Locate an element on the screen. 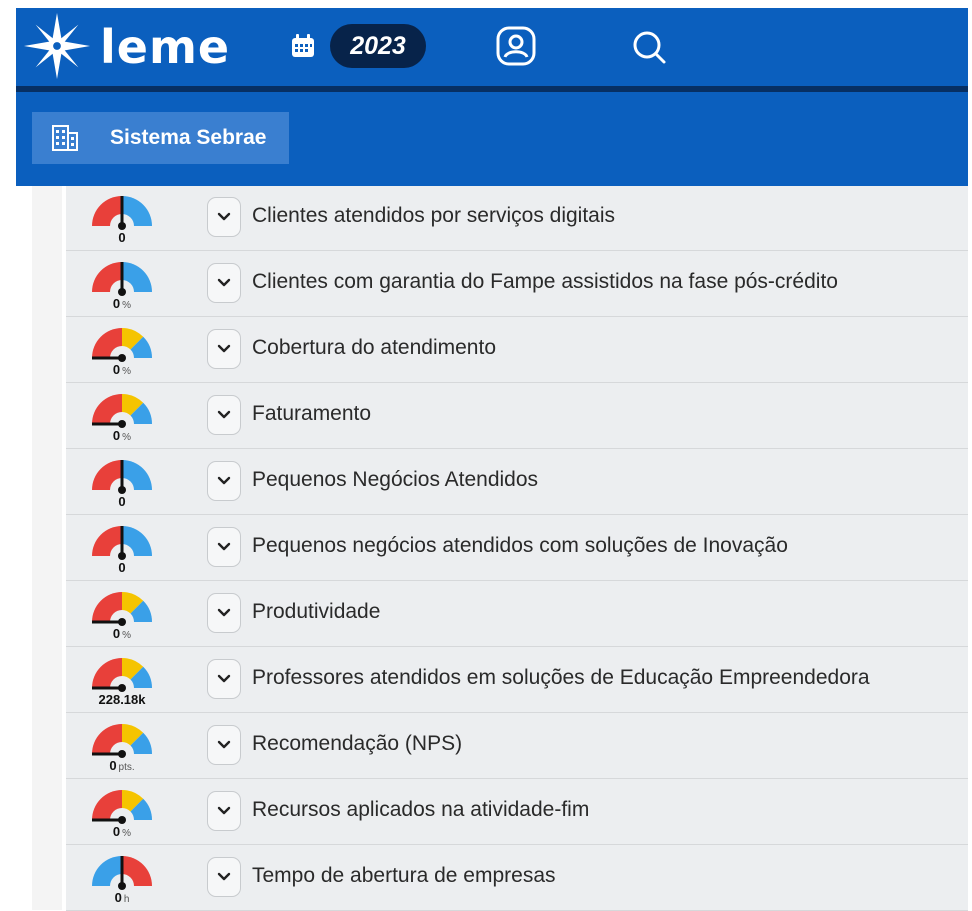 This screenshot has height=911, width=972. indicator-row: 0 Pequenos Negócios Atendidos is located at coordinates (517, 482).